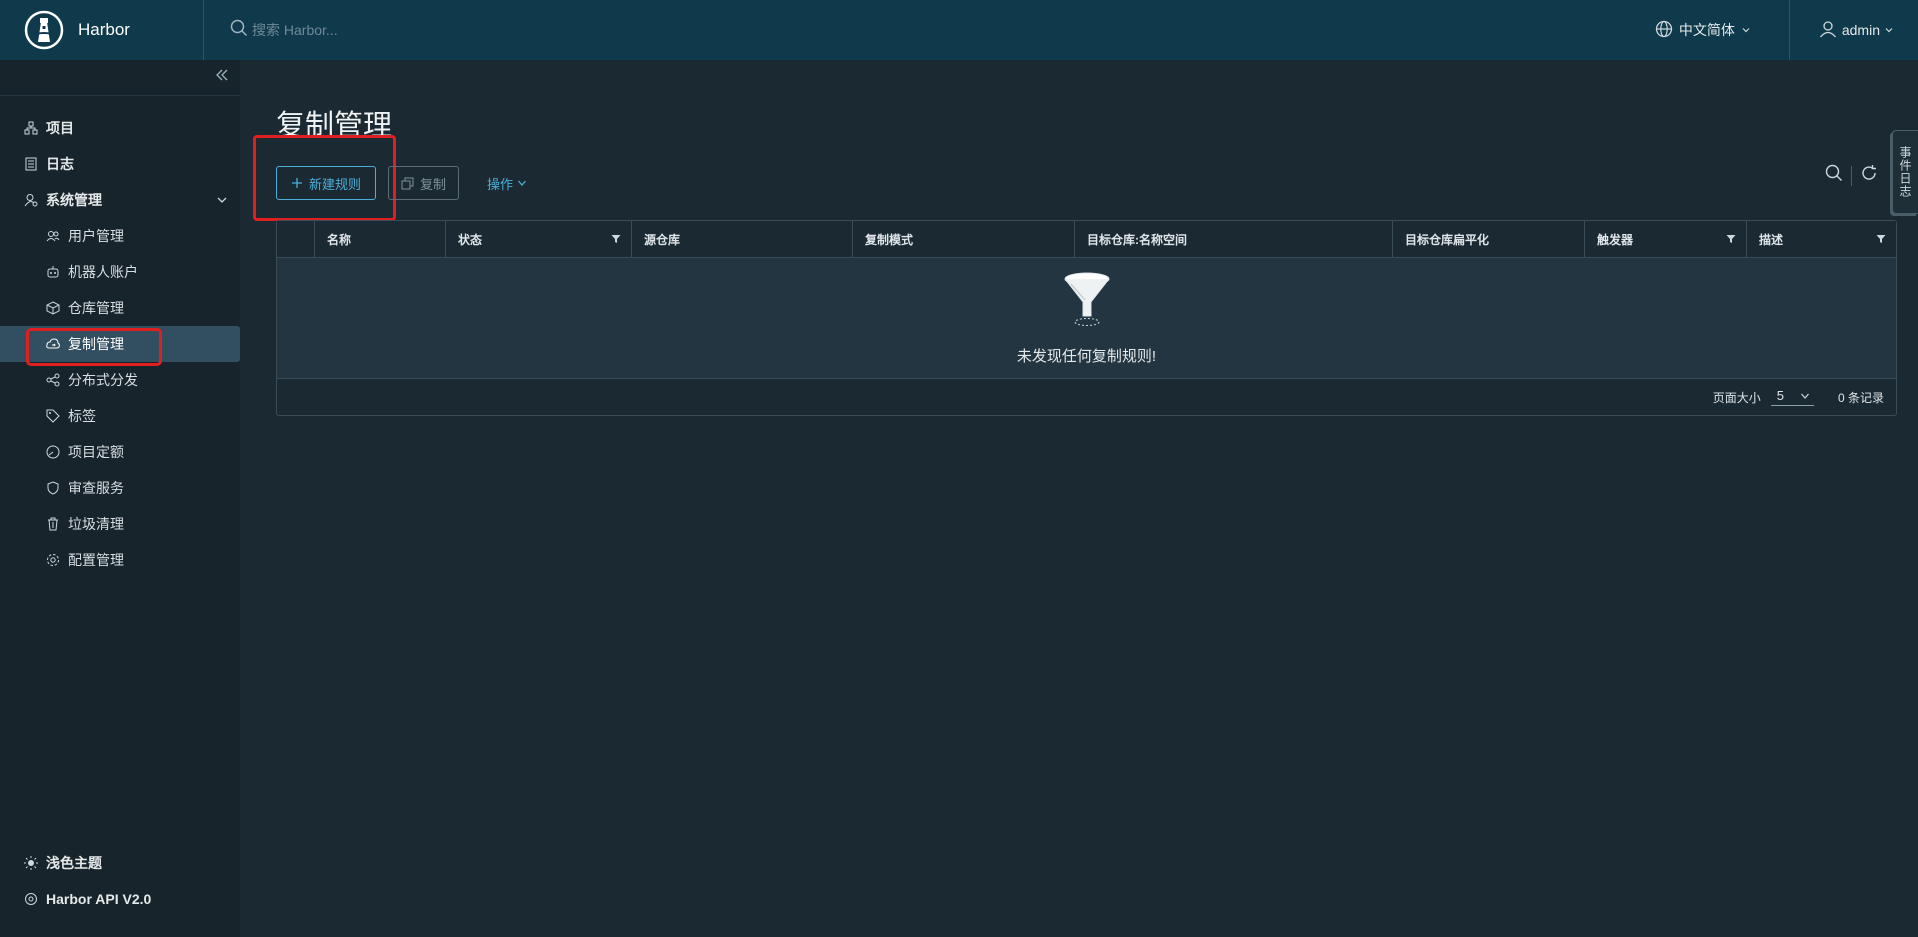 The width and height of the screenshot is (1918, 937). What do you see at coordinates (500, 184) in the screenshot?
I see `actions-label: 操作` at bounding box center [500, 184].